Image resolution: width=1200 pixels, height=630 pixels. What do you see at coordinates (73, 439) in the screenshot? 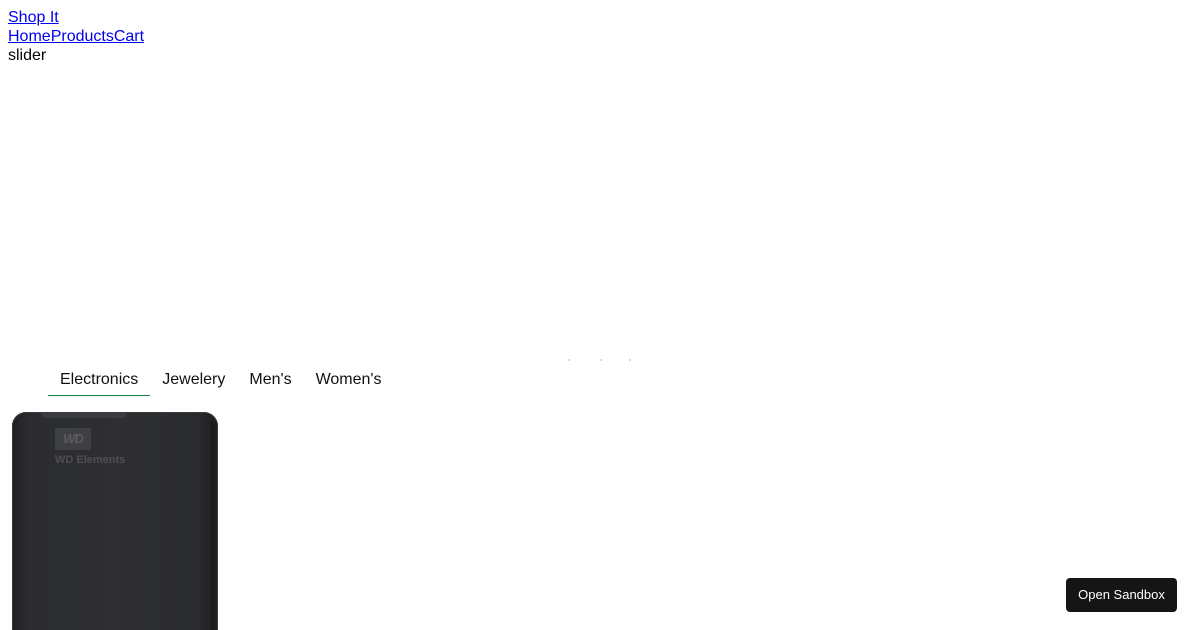
I see `wd-logo: WD` at bounding box center [73, 439].